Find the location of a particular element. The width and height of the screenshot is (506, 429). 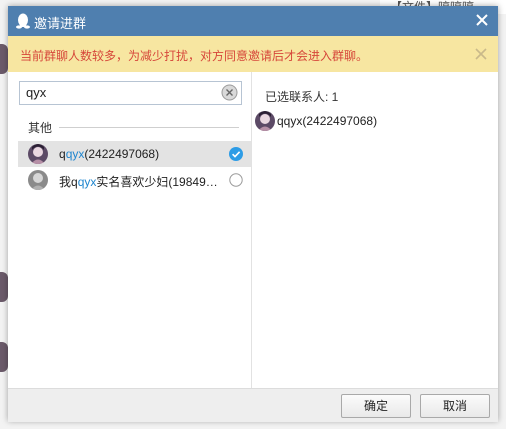

result-row: qqyx(2422497068) is located at coordinates (134, 154).